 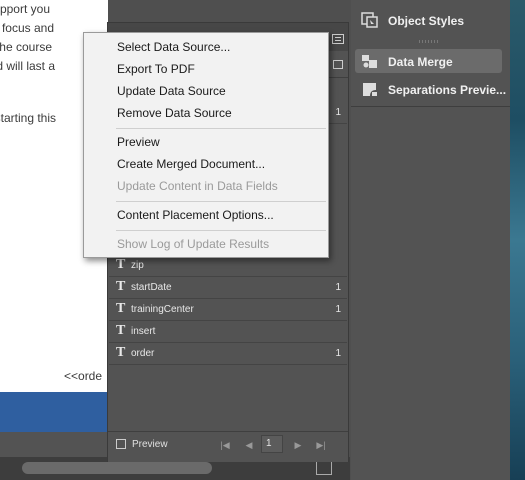 I want to click on field-name: insert, so click(x=143, y=331).